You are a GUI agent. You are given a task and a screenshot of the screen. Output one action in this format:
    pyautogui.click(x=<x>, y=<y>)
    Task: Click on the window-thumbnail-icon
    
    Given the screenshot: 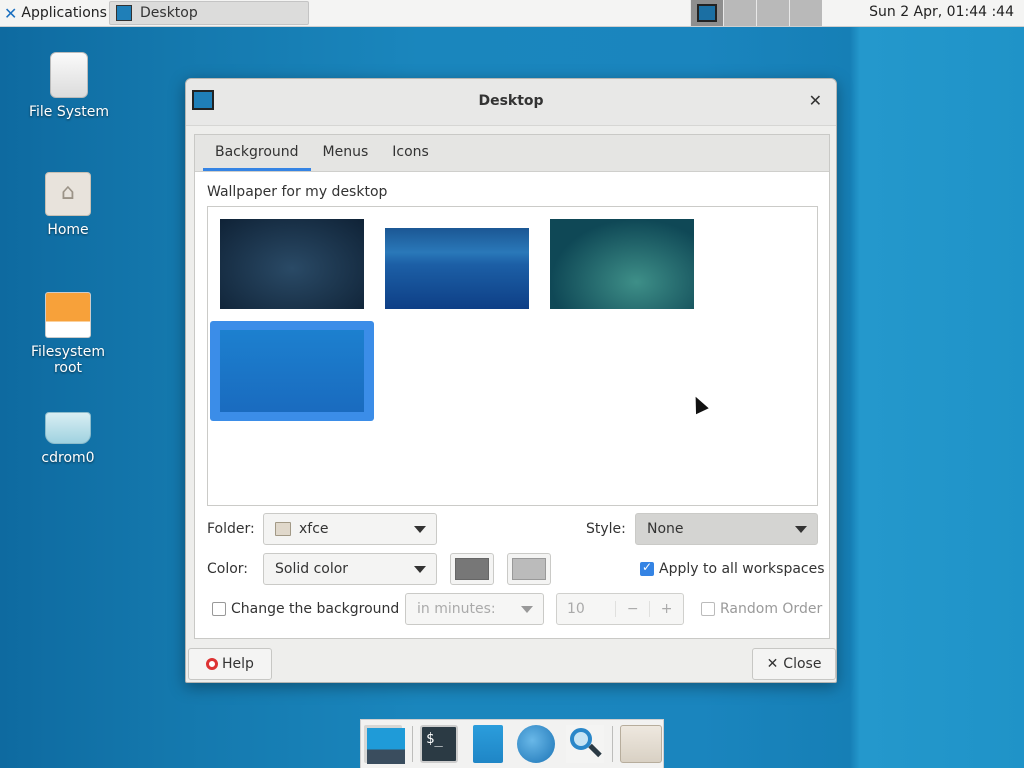 What is the action you would take?
    pyautogui.click(x=707, y=13)
    